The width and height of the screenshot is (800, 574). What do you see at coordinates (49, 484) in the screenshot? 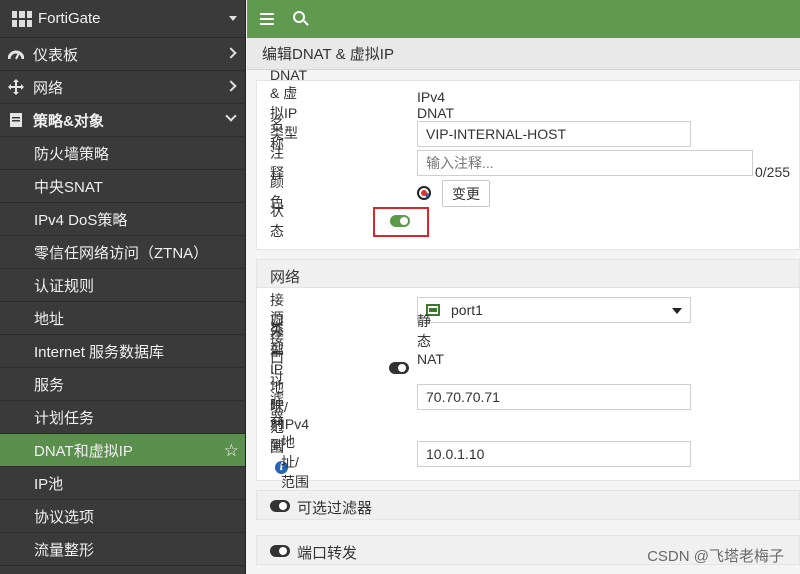
I see `sidebar-item-label: IP池` at bounding box center [49, 484].